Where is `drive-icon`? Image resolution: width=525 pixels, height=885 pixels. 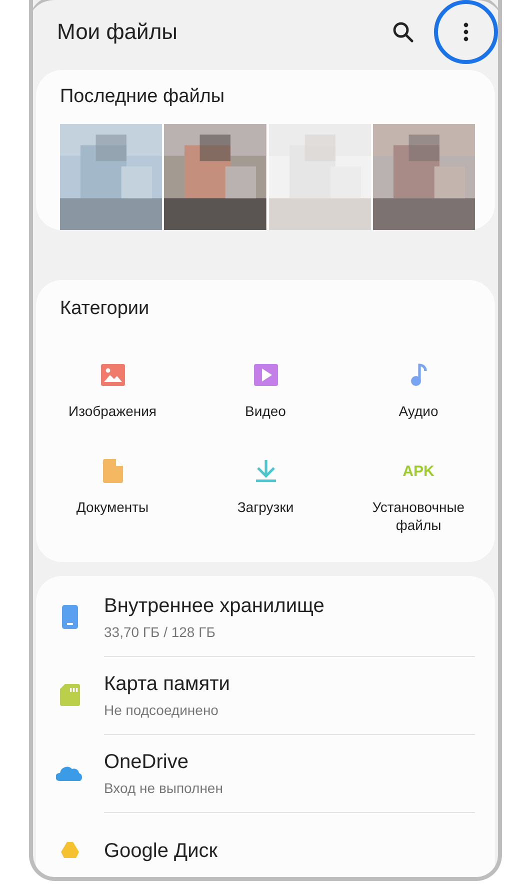 drive-icon is located at coordinates (70, 851).